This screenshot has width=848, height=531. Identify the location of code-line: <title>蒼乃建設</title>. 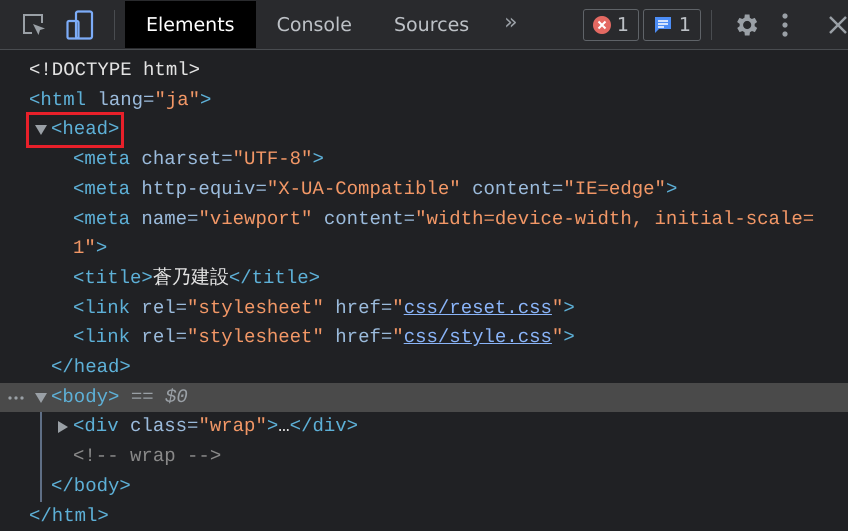
(196, 279).